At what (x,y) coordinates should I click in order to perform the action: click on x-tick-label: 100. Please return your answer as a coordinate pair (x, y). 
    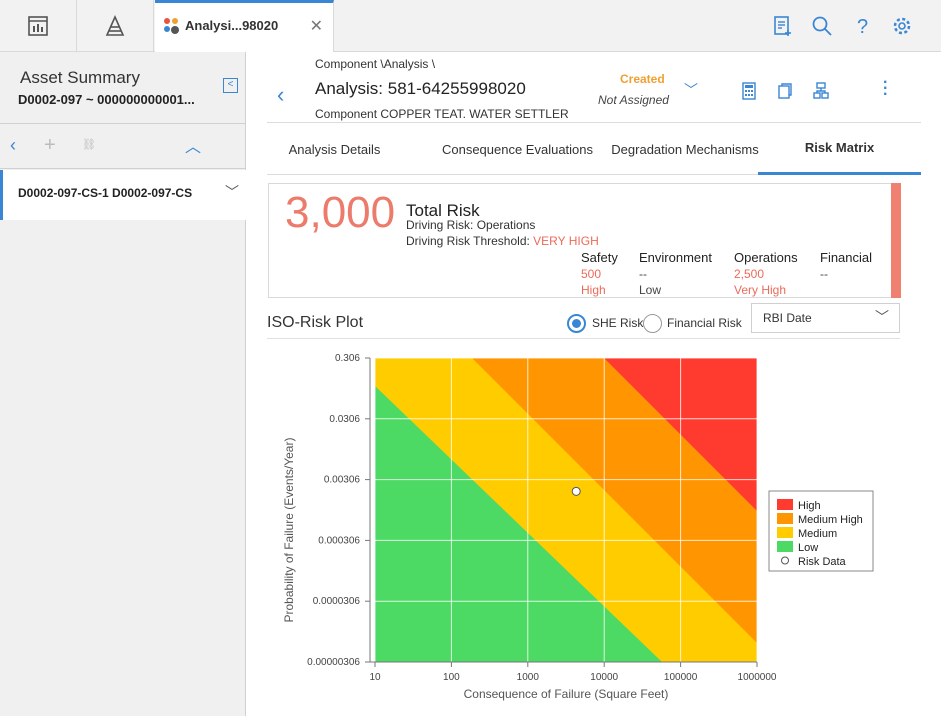
    Looking at the image, I should click on (451, 677).